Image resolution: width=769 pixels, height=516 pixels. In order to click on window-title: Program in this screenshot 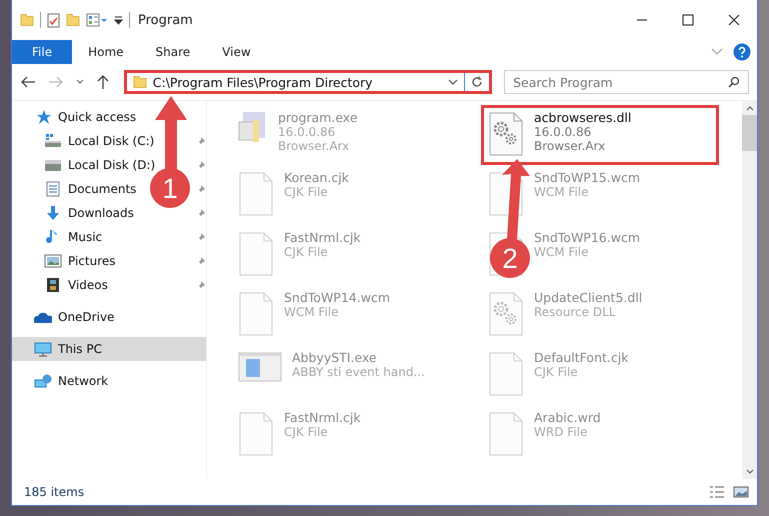, I will do `click(165, 20)`.